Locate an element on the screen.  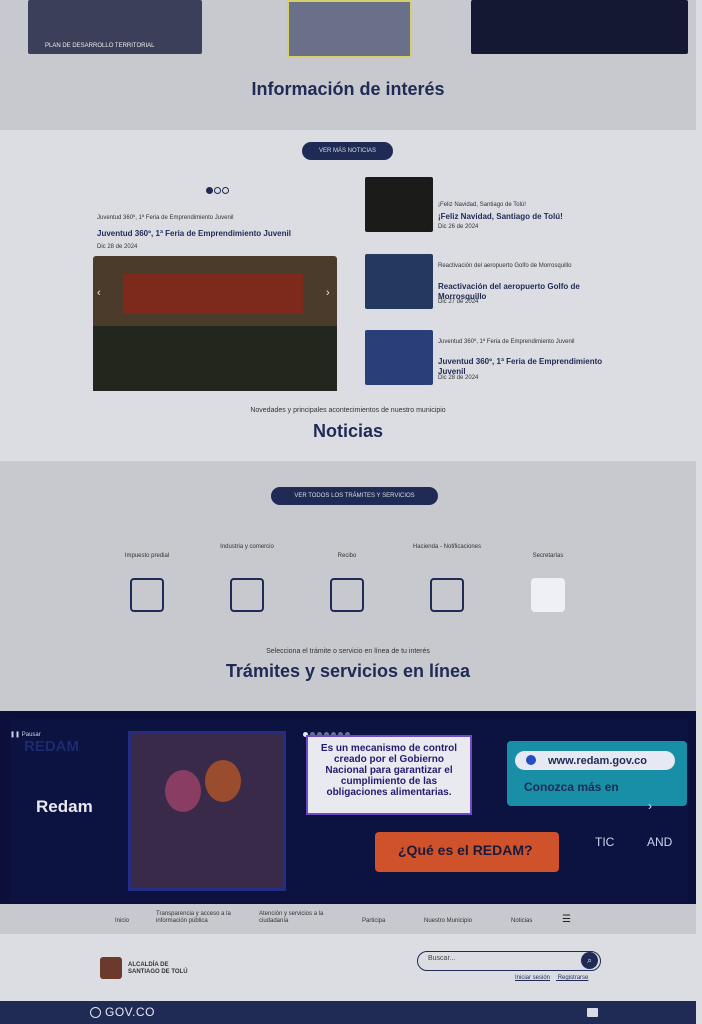
menu-icon: ☰ is located at coordinates (566, 919).